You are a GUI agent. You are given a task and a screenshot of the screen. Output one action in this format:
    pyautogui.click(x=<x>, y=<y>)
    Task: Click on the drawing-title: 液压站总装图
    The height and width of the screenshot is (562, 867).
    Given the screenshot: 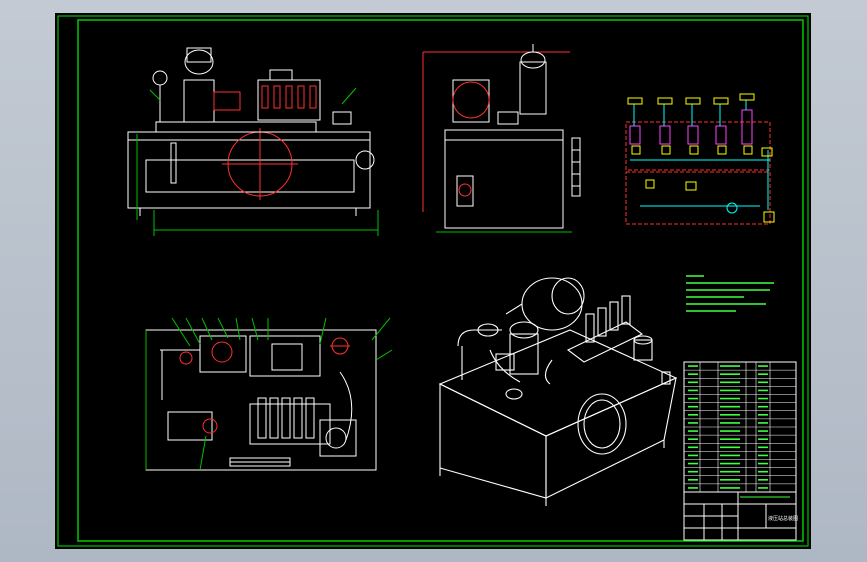 What is the action you would take?
    pyautogui.click(x=783, y=518)
    